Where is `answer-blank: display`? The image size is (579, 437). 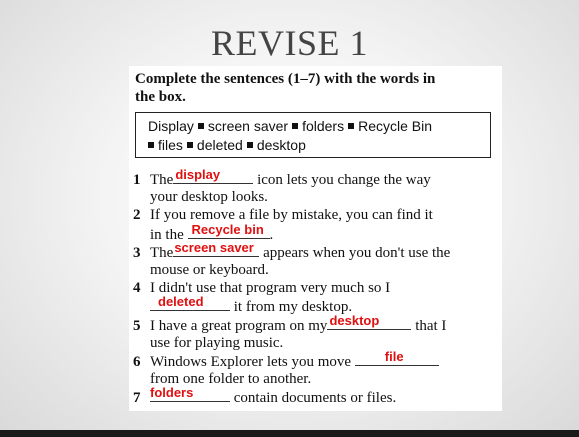
answer-blank: display is located at coordinates (213, 175).